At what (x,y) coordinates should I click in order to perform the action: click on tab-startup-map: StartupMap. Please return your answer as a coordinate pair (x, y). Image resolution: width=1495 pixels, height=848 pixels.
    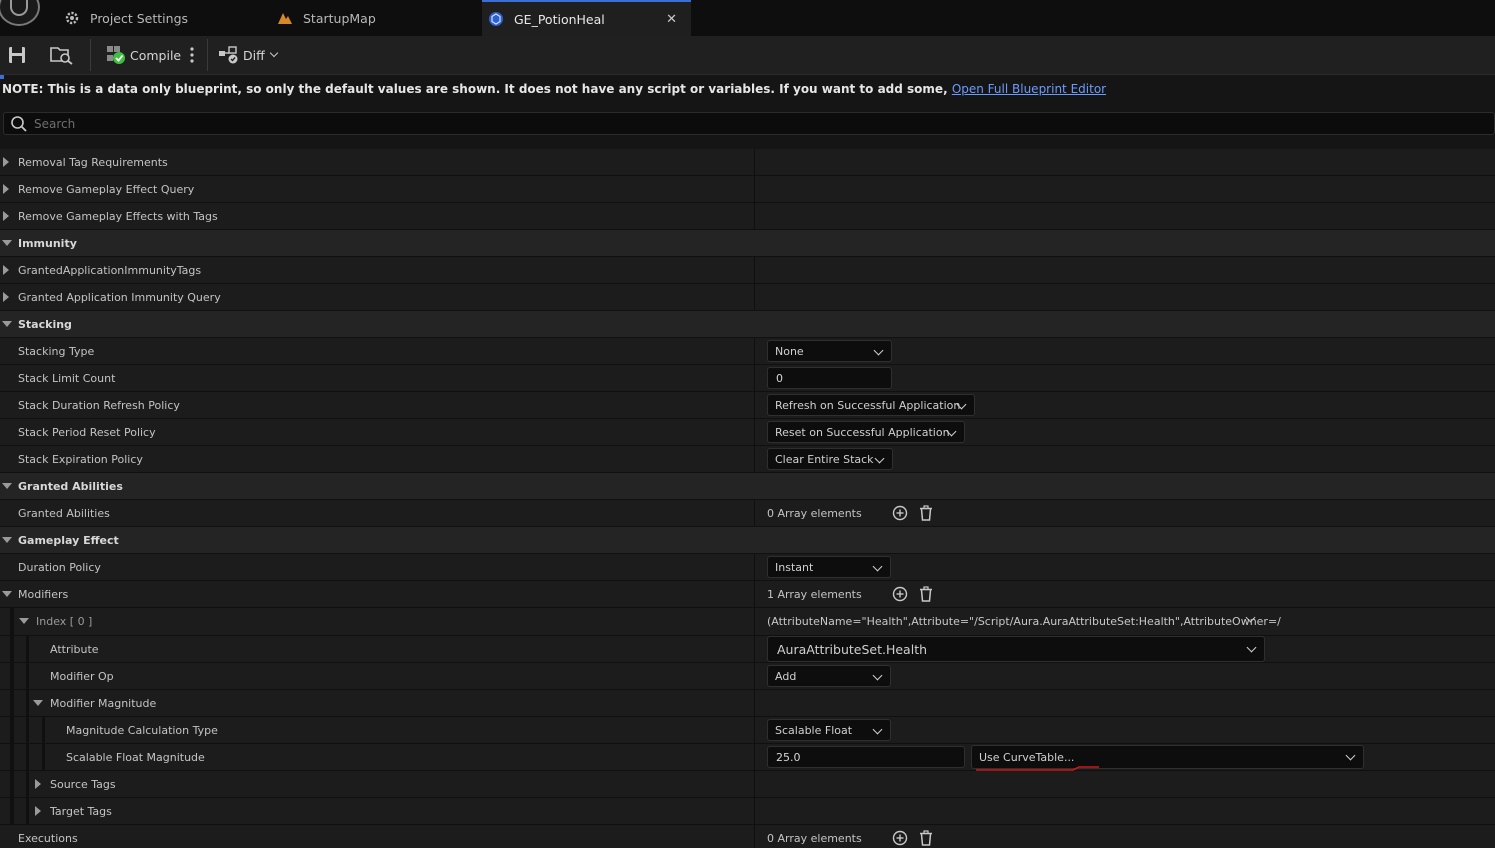
    Looking at the image, I should click on (377, 18).